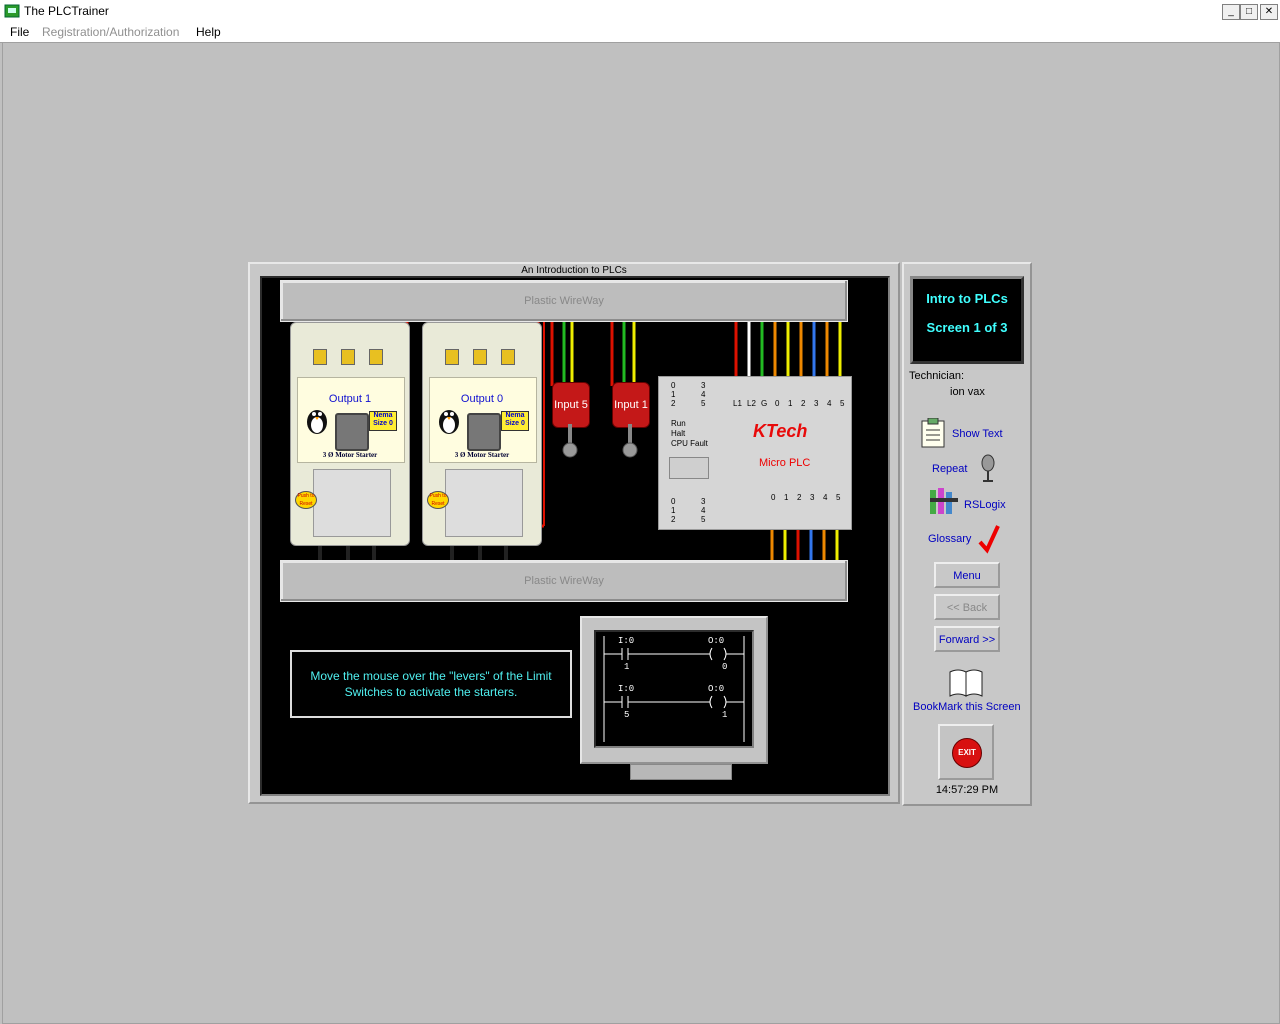  I want to click on input-term-2: 2, so click(803, 403).